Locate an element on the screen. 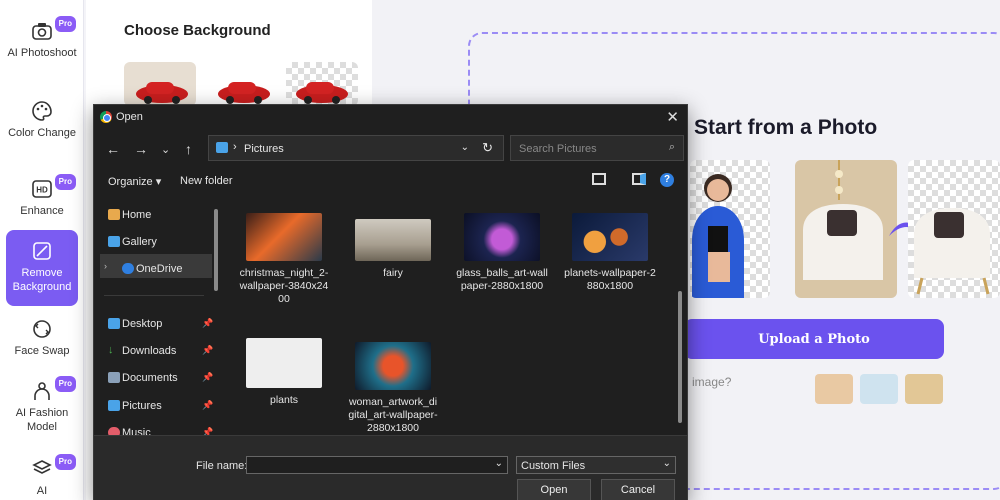  up-icon: ↑ is located at coordinates (188, 149).